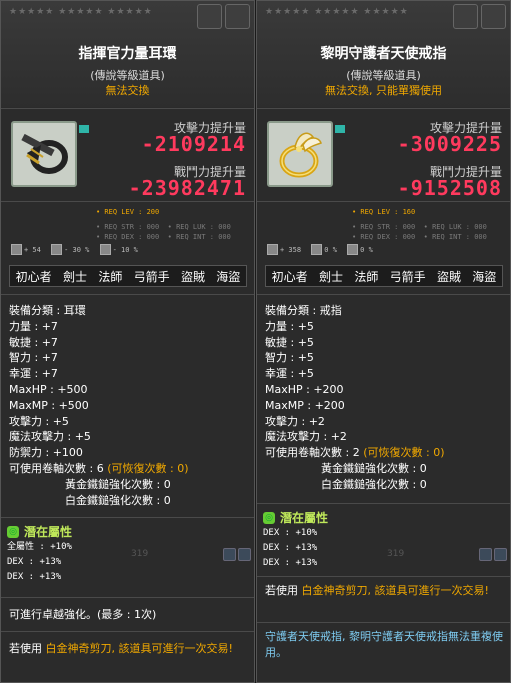  What do you see at coordinates (449, 144) in the screenshot?
I see `attack-increase-value: -3009225` at bounding box center [449, 144].